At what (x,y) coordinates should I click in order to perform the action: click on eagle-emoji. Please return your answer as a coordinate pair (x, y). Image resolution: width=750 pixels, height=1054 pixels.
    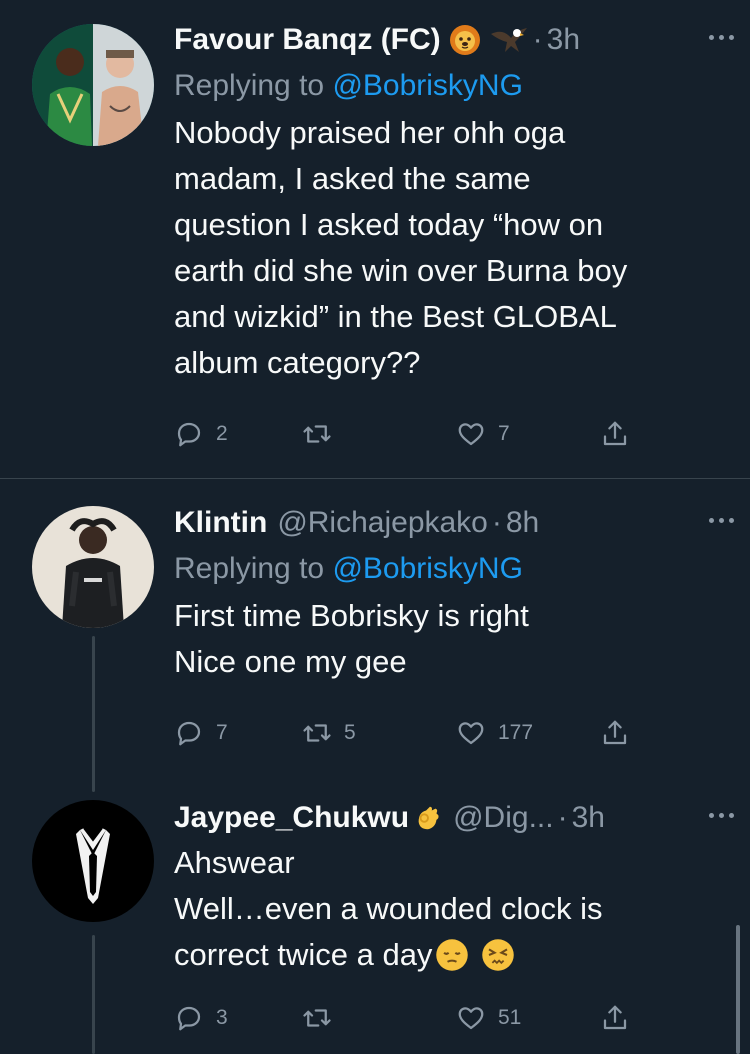
    Looking at the image, I should click on (509, 40).